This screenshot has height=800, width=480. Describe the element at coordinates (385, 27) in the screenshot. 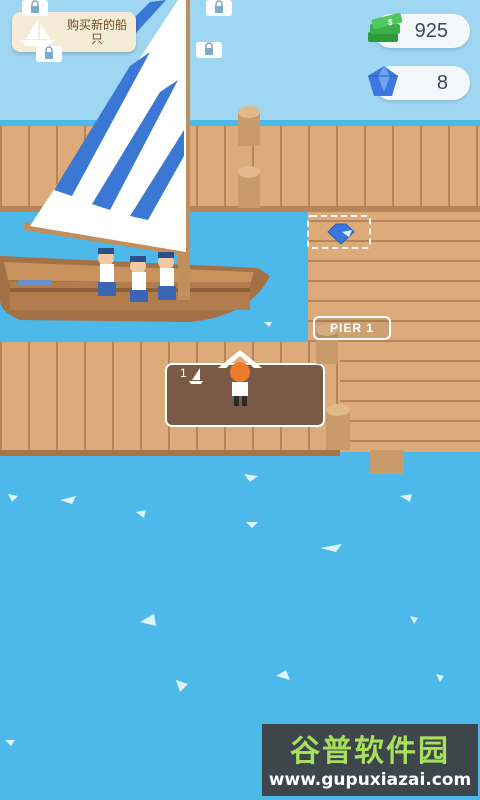

I see `cash-stack-icon: $` at that location.